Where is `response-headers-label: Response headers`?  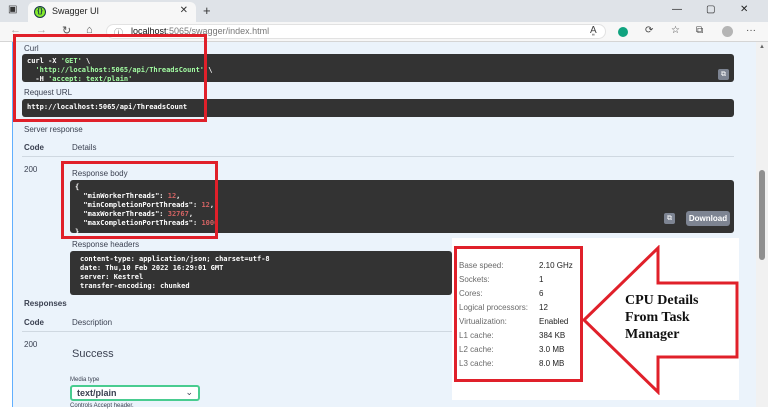 response-headers-label: Response headers is located at coordinates (106, 244).